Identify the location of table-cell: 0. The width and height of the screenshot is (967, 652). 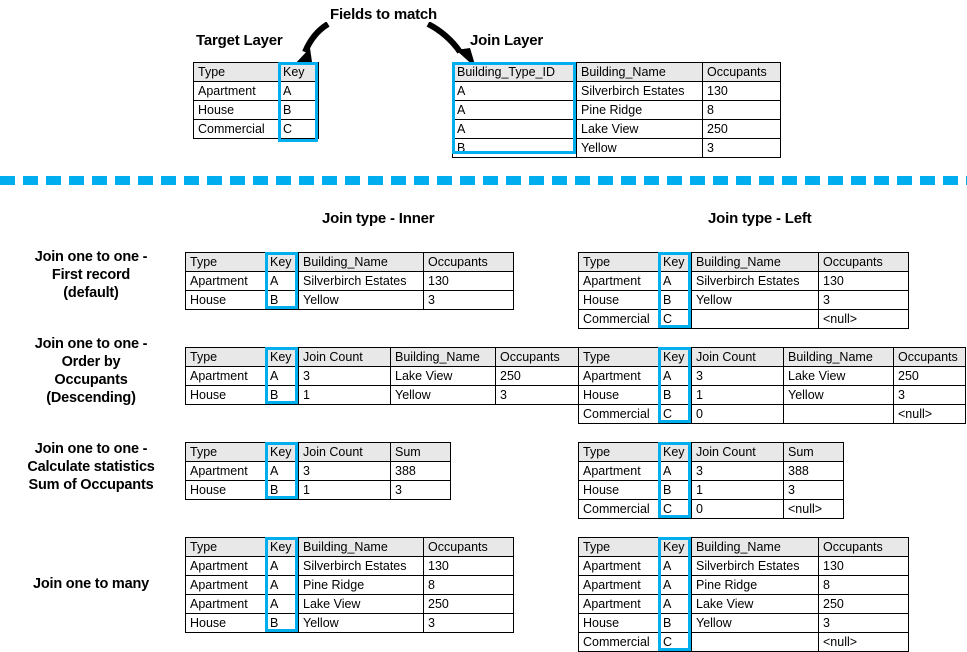
(737, 414).